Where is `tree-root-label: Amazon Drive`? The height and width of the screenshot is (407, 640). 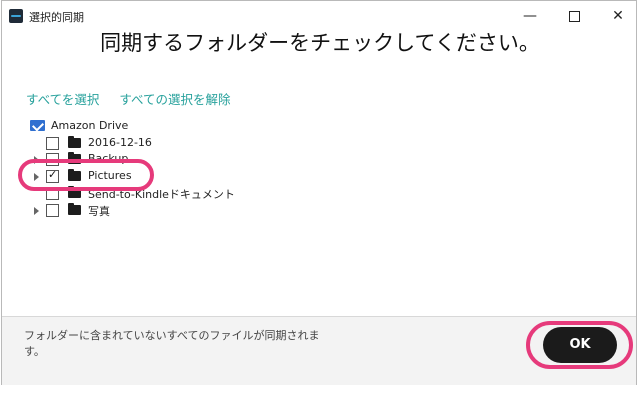
tree-root-label: Amazon Drive is located at coordinates (90, 125).